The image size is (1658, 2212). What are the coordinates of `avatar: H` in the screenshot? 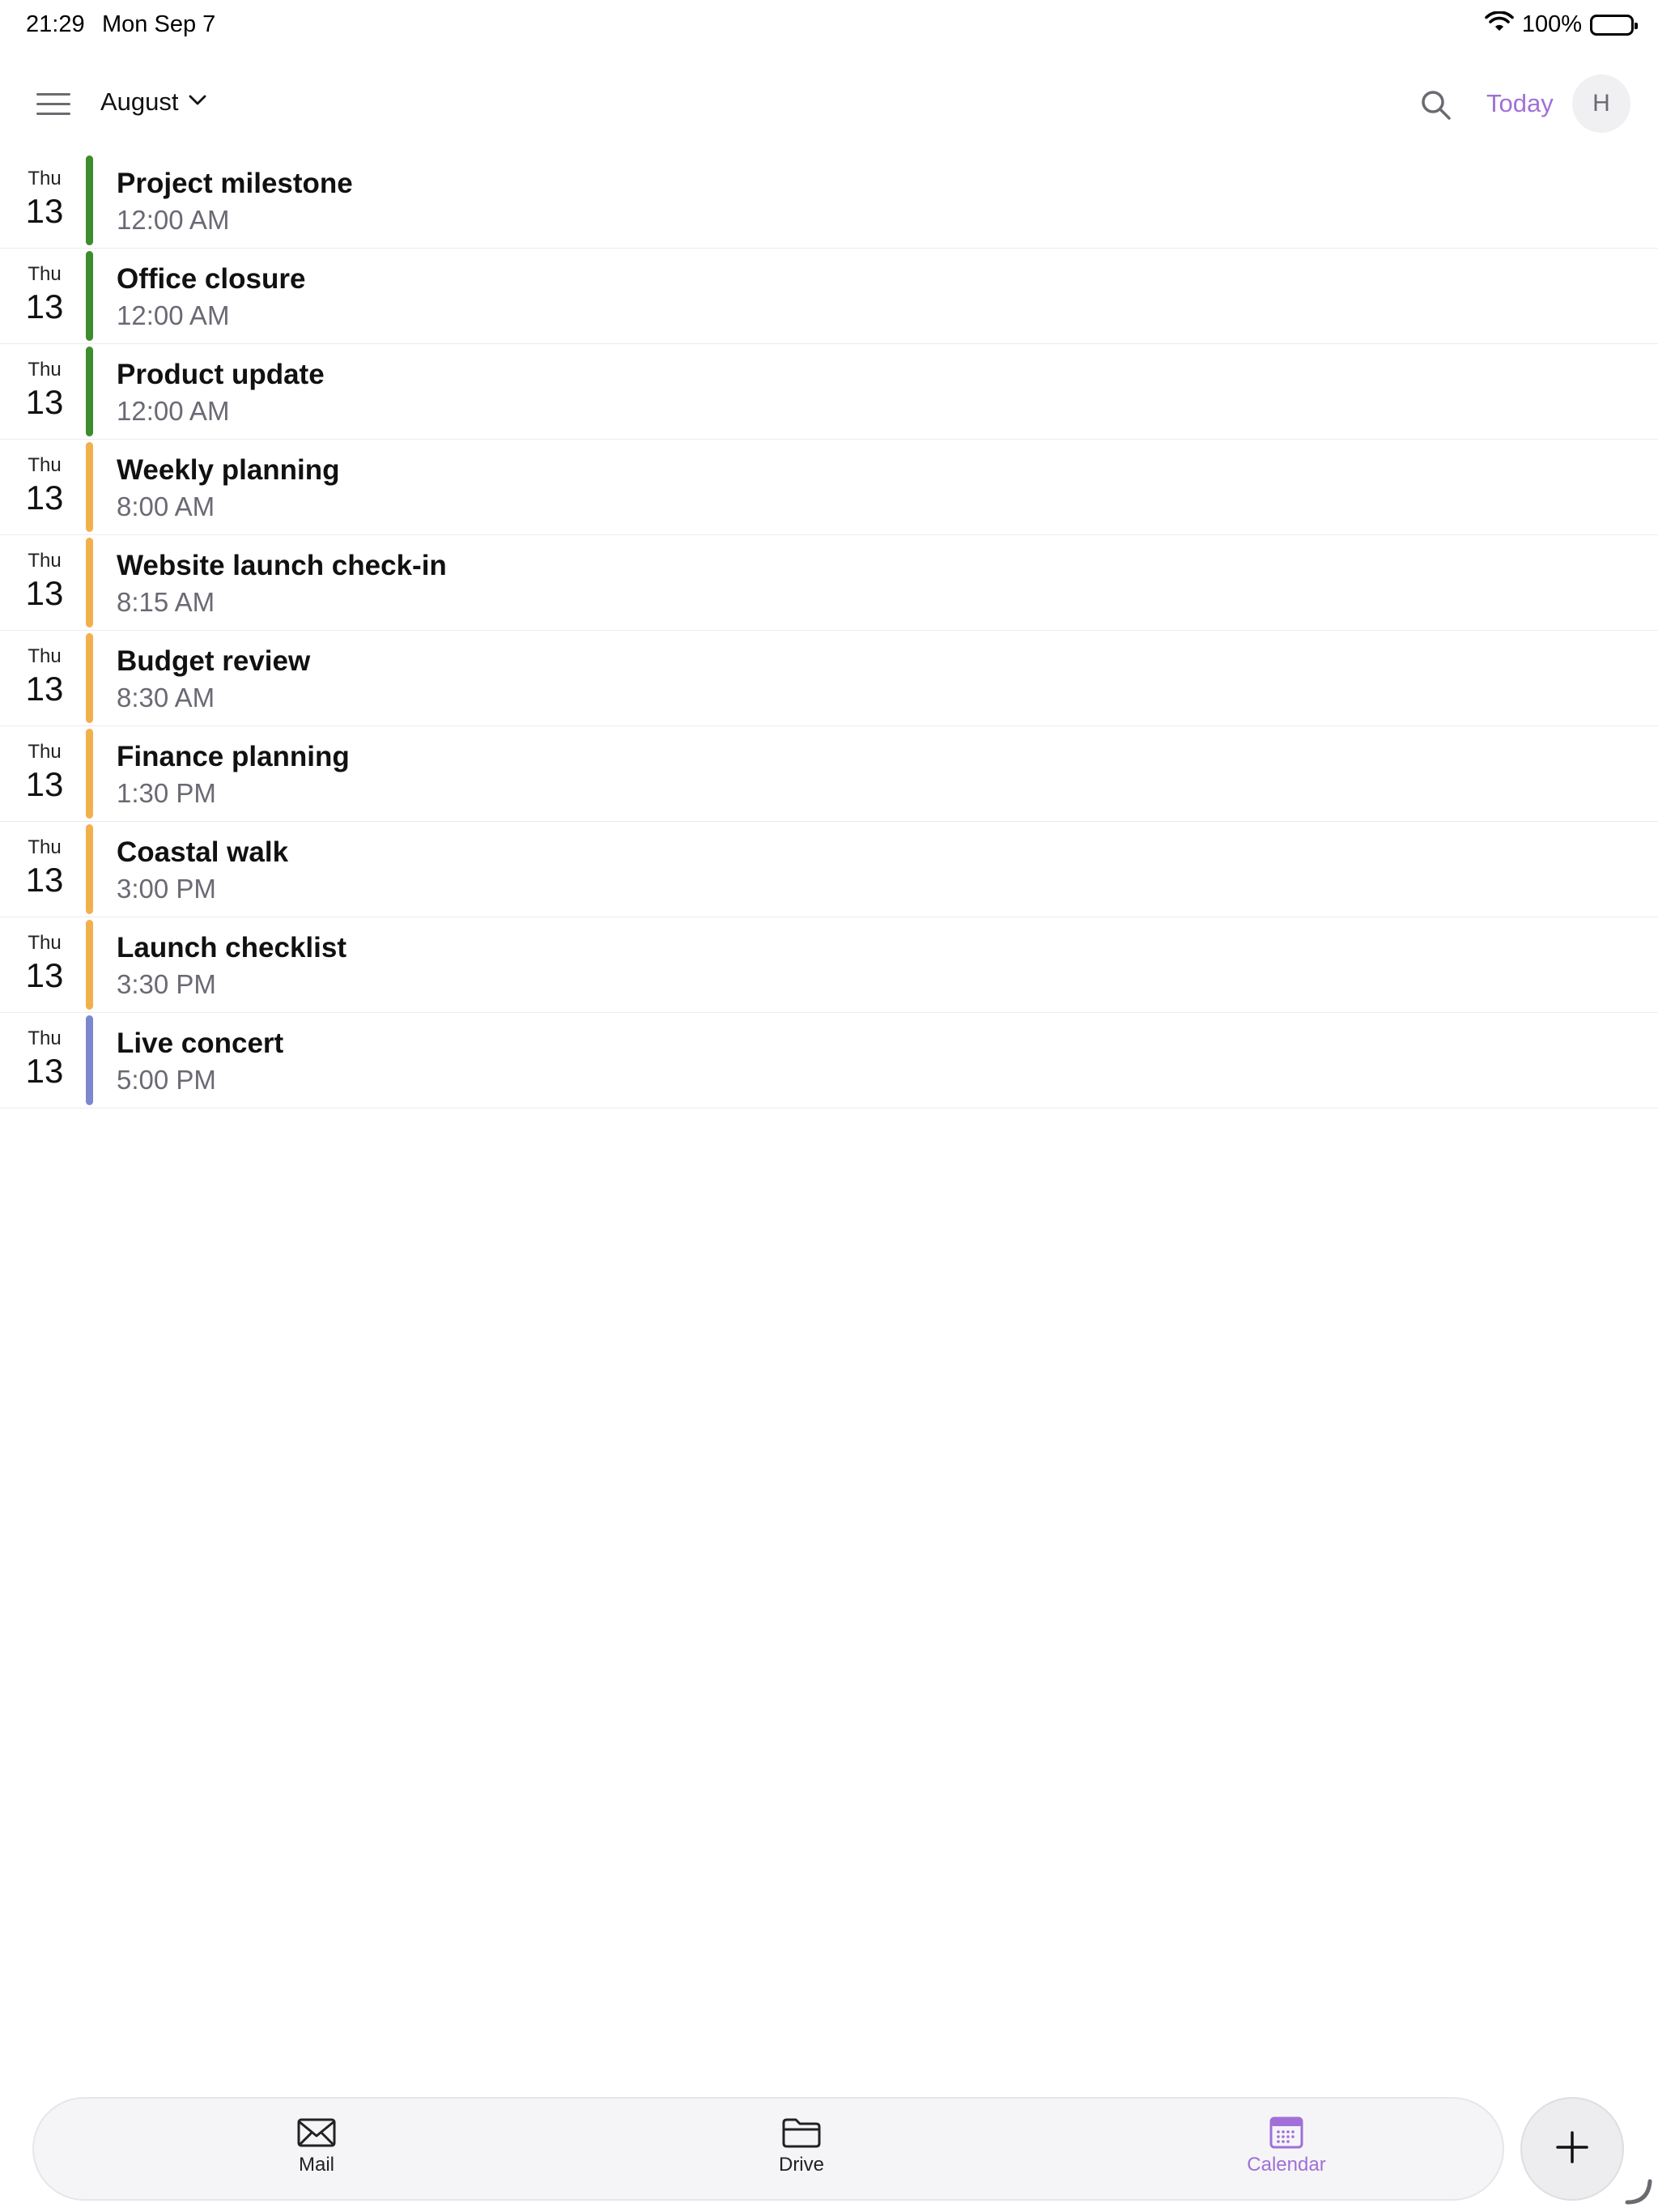 It's located at (1601, 104).